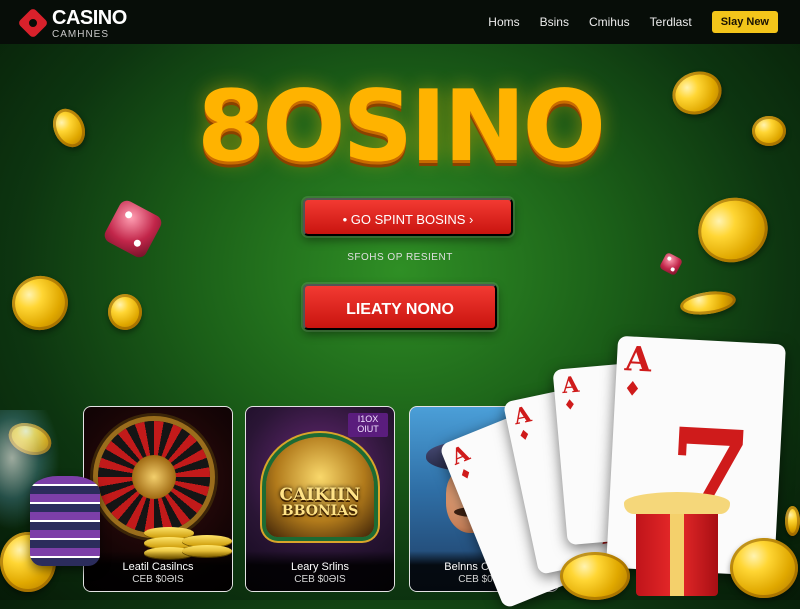 The width and height of the screenshot is (800, 609). Describe the element at coordinates (158, 567) in the screenshot. I see `game-card-title: Leatil Casilncs` at that location.